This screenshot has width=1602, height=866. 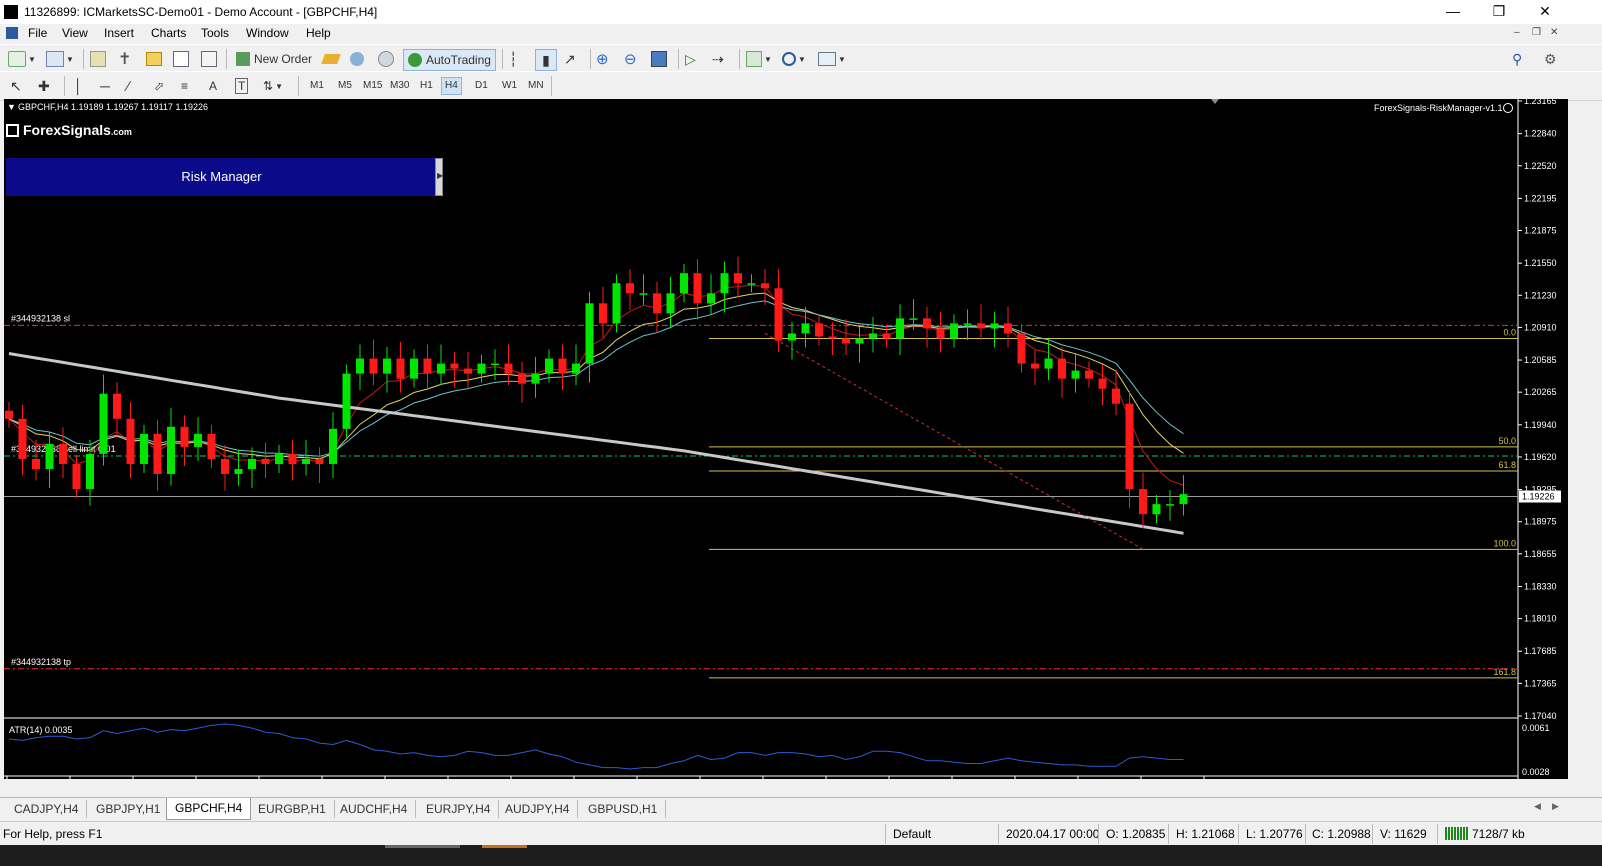 What do you see at coordinates (292, 809) in the screenshot?
I see `tab-eurgbp: EURGBP,H1` at bounding box center [292, 809].